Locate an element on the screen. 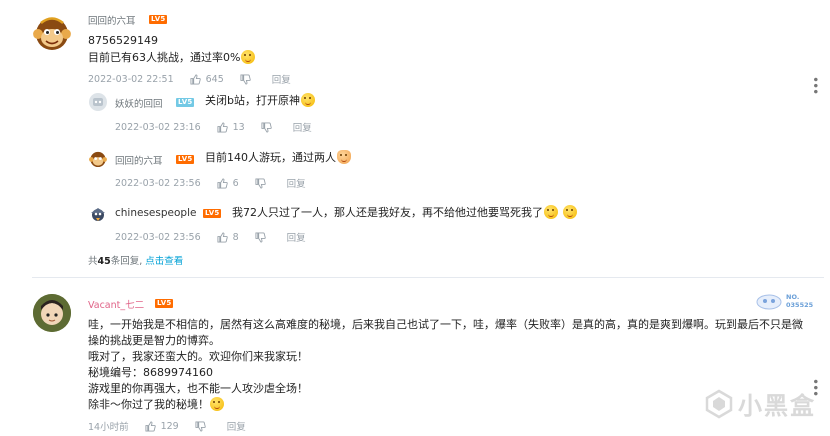 The width and height of the screenshot is (830, 436). comment-text-line: 哦对了，我家还蛮大的。欢迎你们来我家玩！ is located at coordinates (198, 356).